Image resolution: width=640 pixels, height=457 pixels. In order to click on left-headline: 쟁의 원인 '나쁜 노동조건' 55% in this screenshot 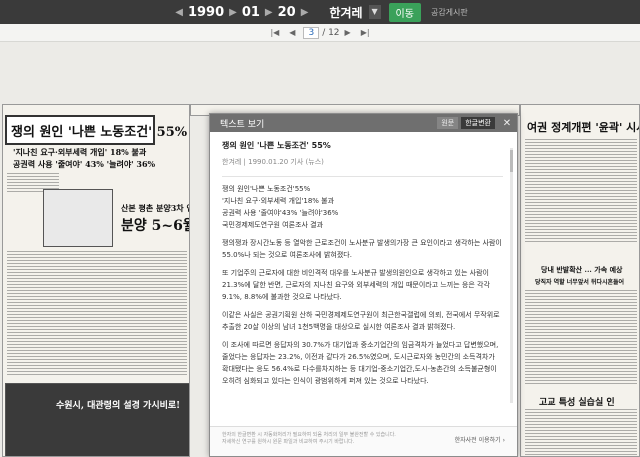, I will do `click(99, 132)`.